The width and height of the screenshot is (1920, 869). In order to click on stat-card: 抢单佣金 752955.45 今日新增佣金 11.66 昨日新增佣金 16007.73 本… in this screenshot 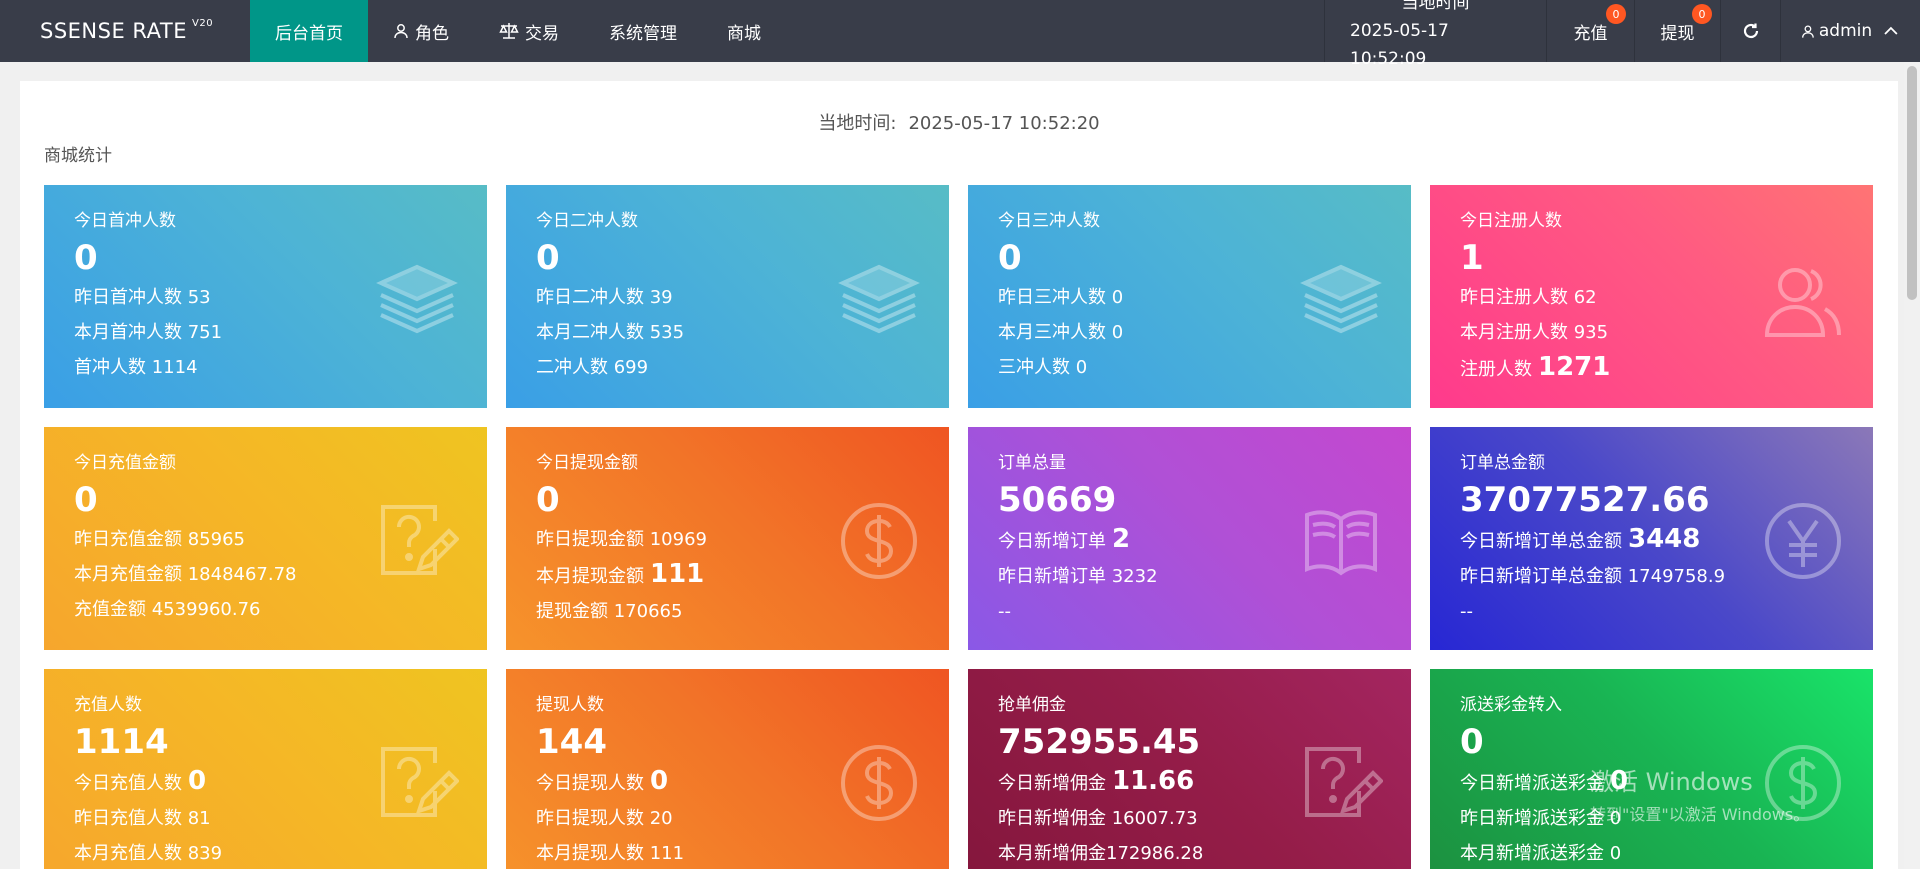, I will do `click(1189, 769)`.